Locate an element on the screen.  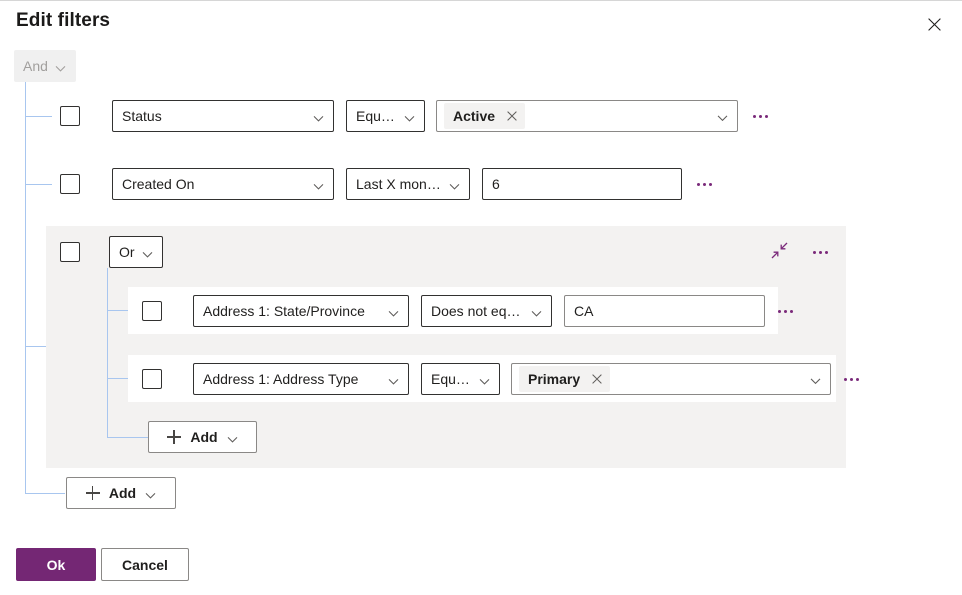
value-tag: Active is located at coordinates (485, 116).